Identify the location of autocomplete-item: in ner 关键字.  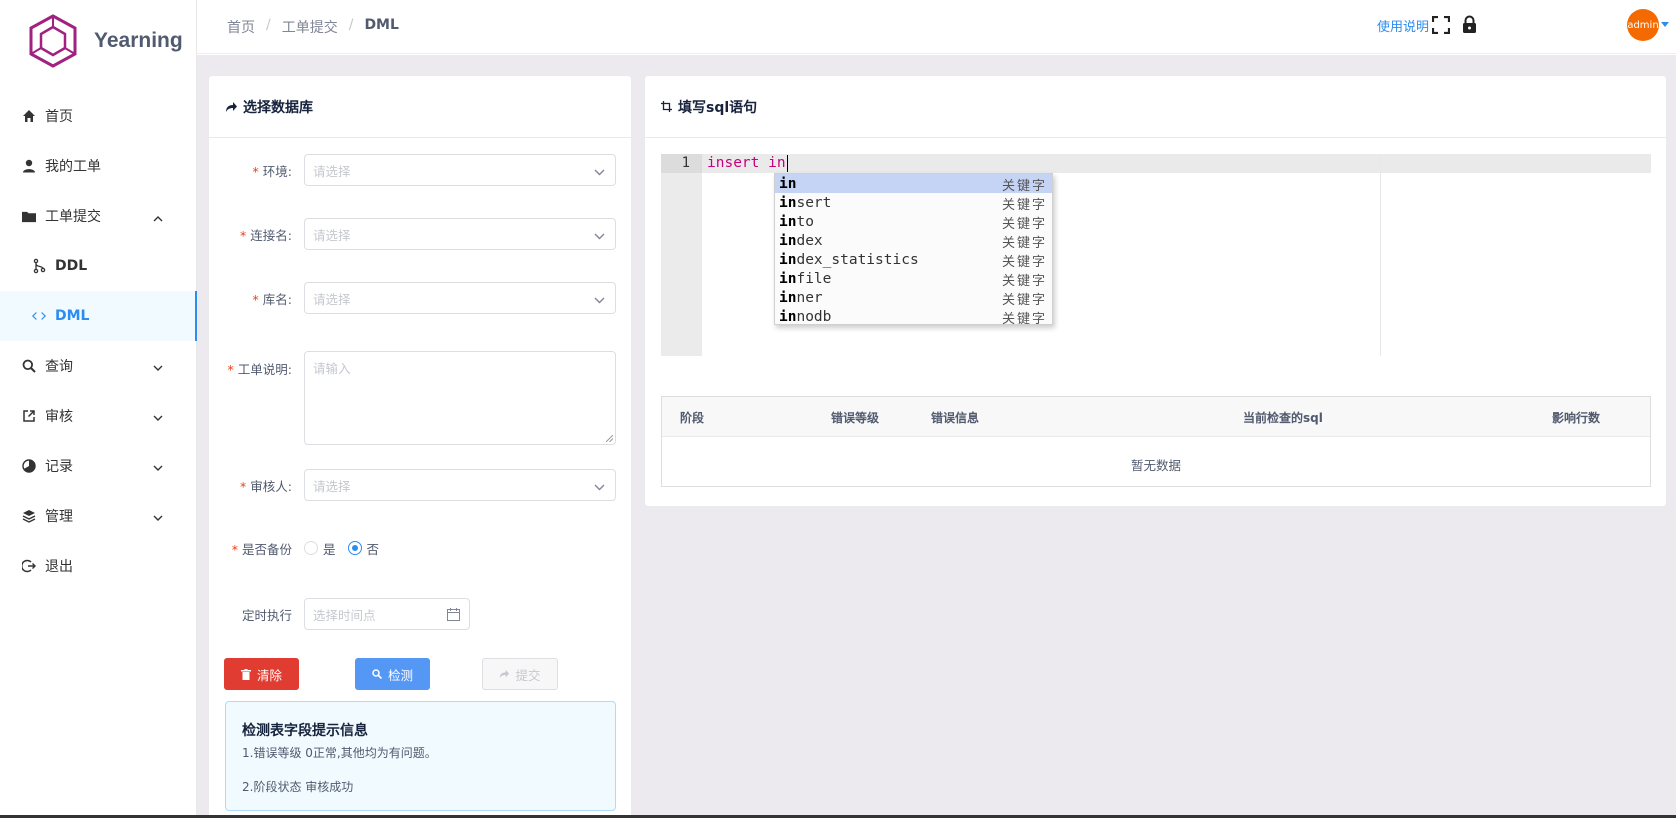
(913, 298).